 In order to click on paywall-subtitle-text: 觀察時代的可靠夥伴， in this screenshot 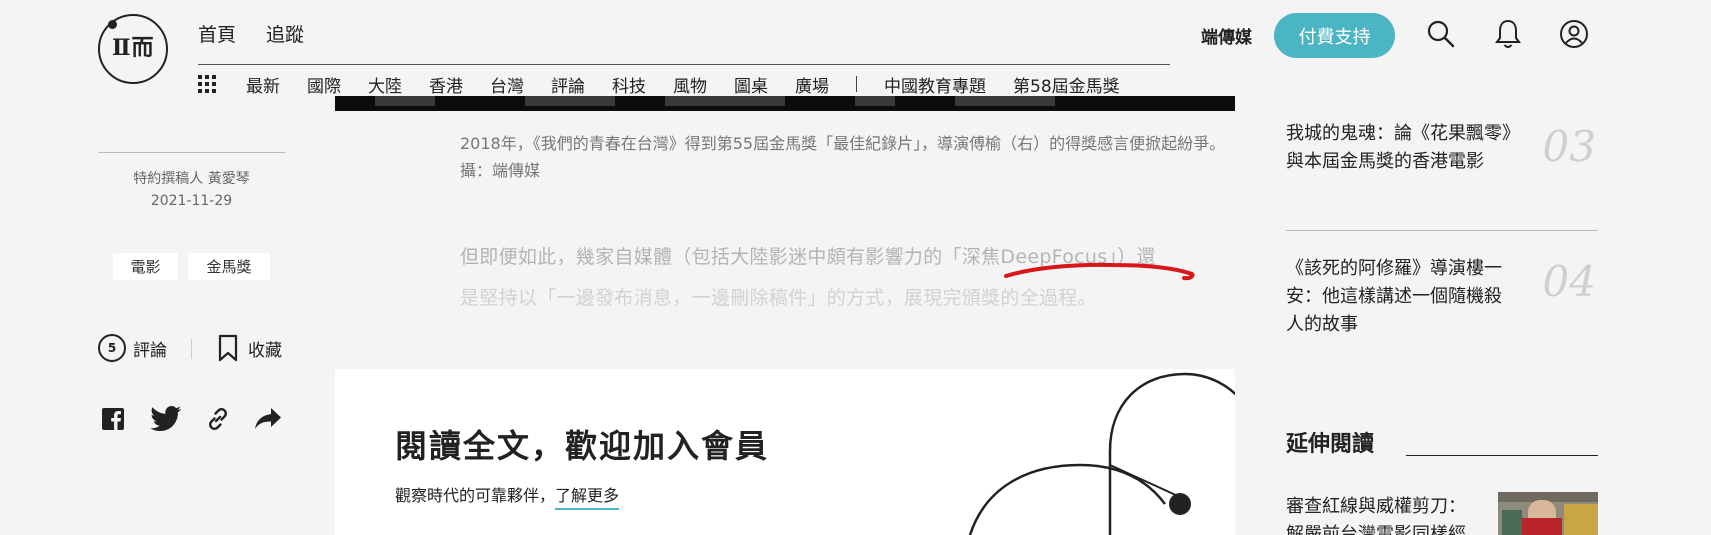, I will do `click(475, 495)`.